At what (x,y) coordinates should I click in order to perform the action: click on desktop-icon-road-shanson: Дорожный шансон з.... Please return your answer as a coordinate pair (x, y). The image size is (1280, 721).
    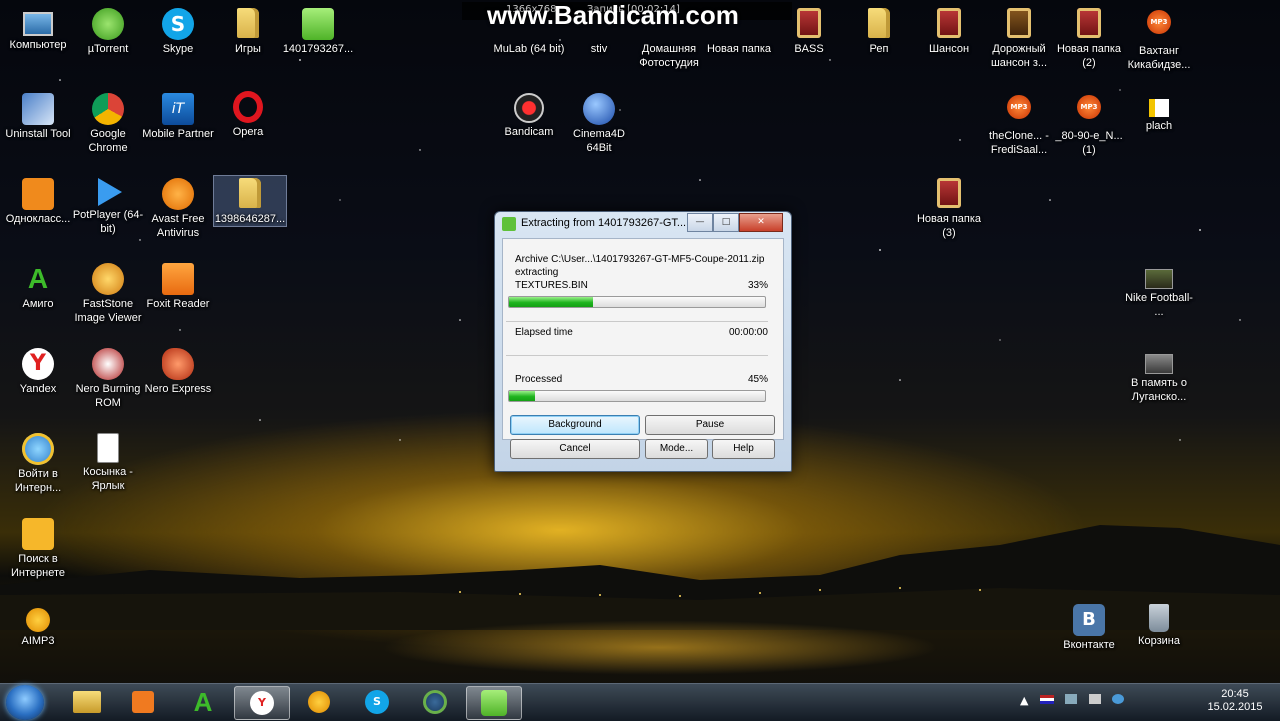
    Looking at the image, I should click on (1019, 38).